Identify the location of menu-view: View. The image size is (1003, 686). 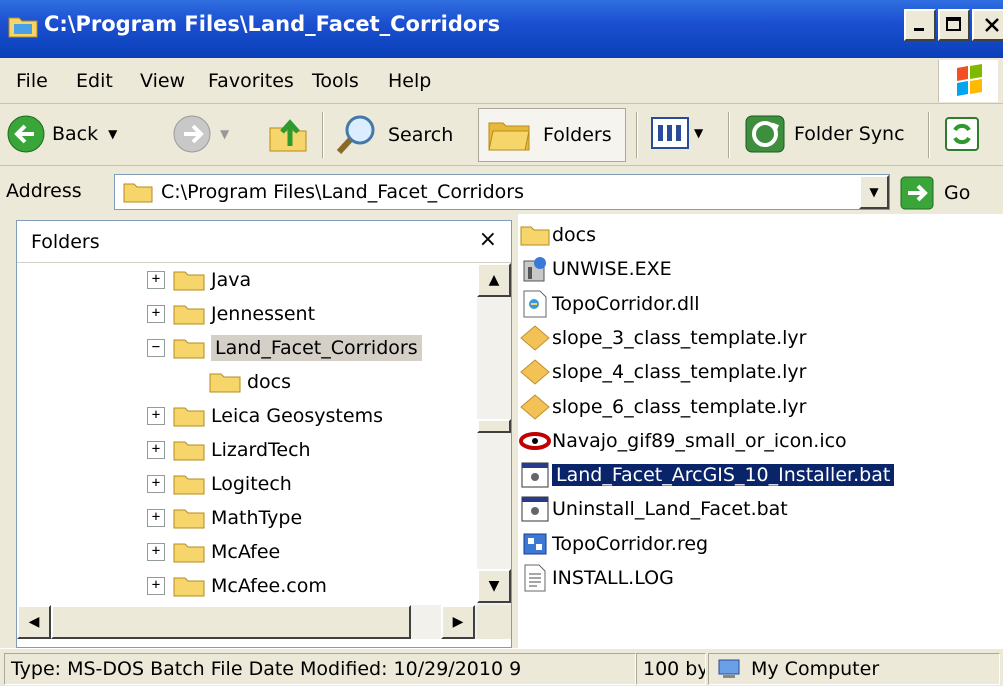
(162, 81).